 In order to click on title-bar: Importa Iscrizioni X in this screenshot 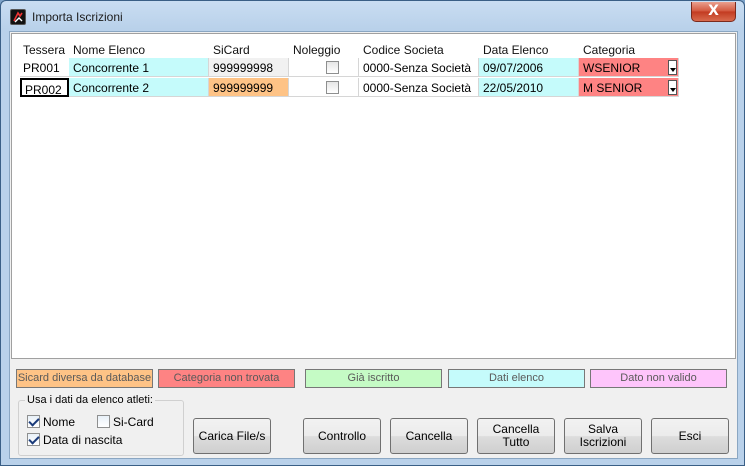, I will do `click(372, 16)`.